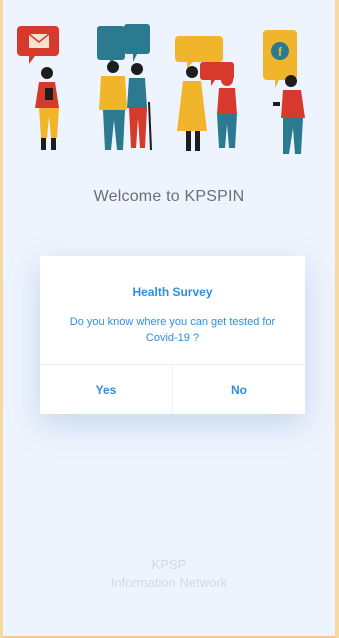 The width and height of the screenshot is (339, 638). What do you see at coordinates (169, 582) in the screenshot?
I see `footer-line-2: Information Network` at bounding box center [169, 582].